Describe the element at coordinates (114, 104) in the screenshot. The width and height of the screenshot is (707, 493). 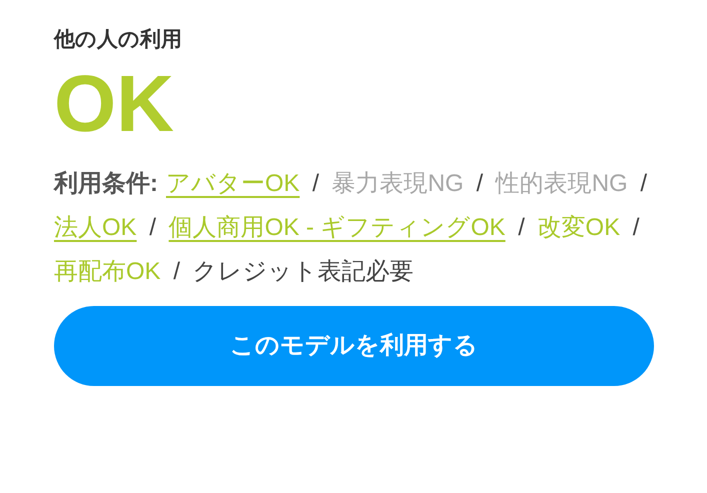
I see `verdict-text: OK` at that location.